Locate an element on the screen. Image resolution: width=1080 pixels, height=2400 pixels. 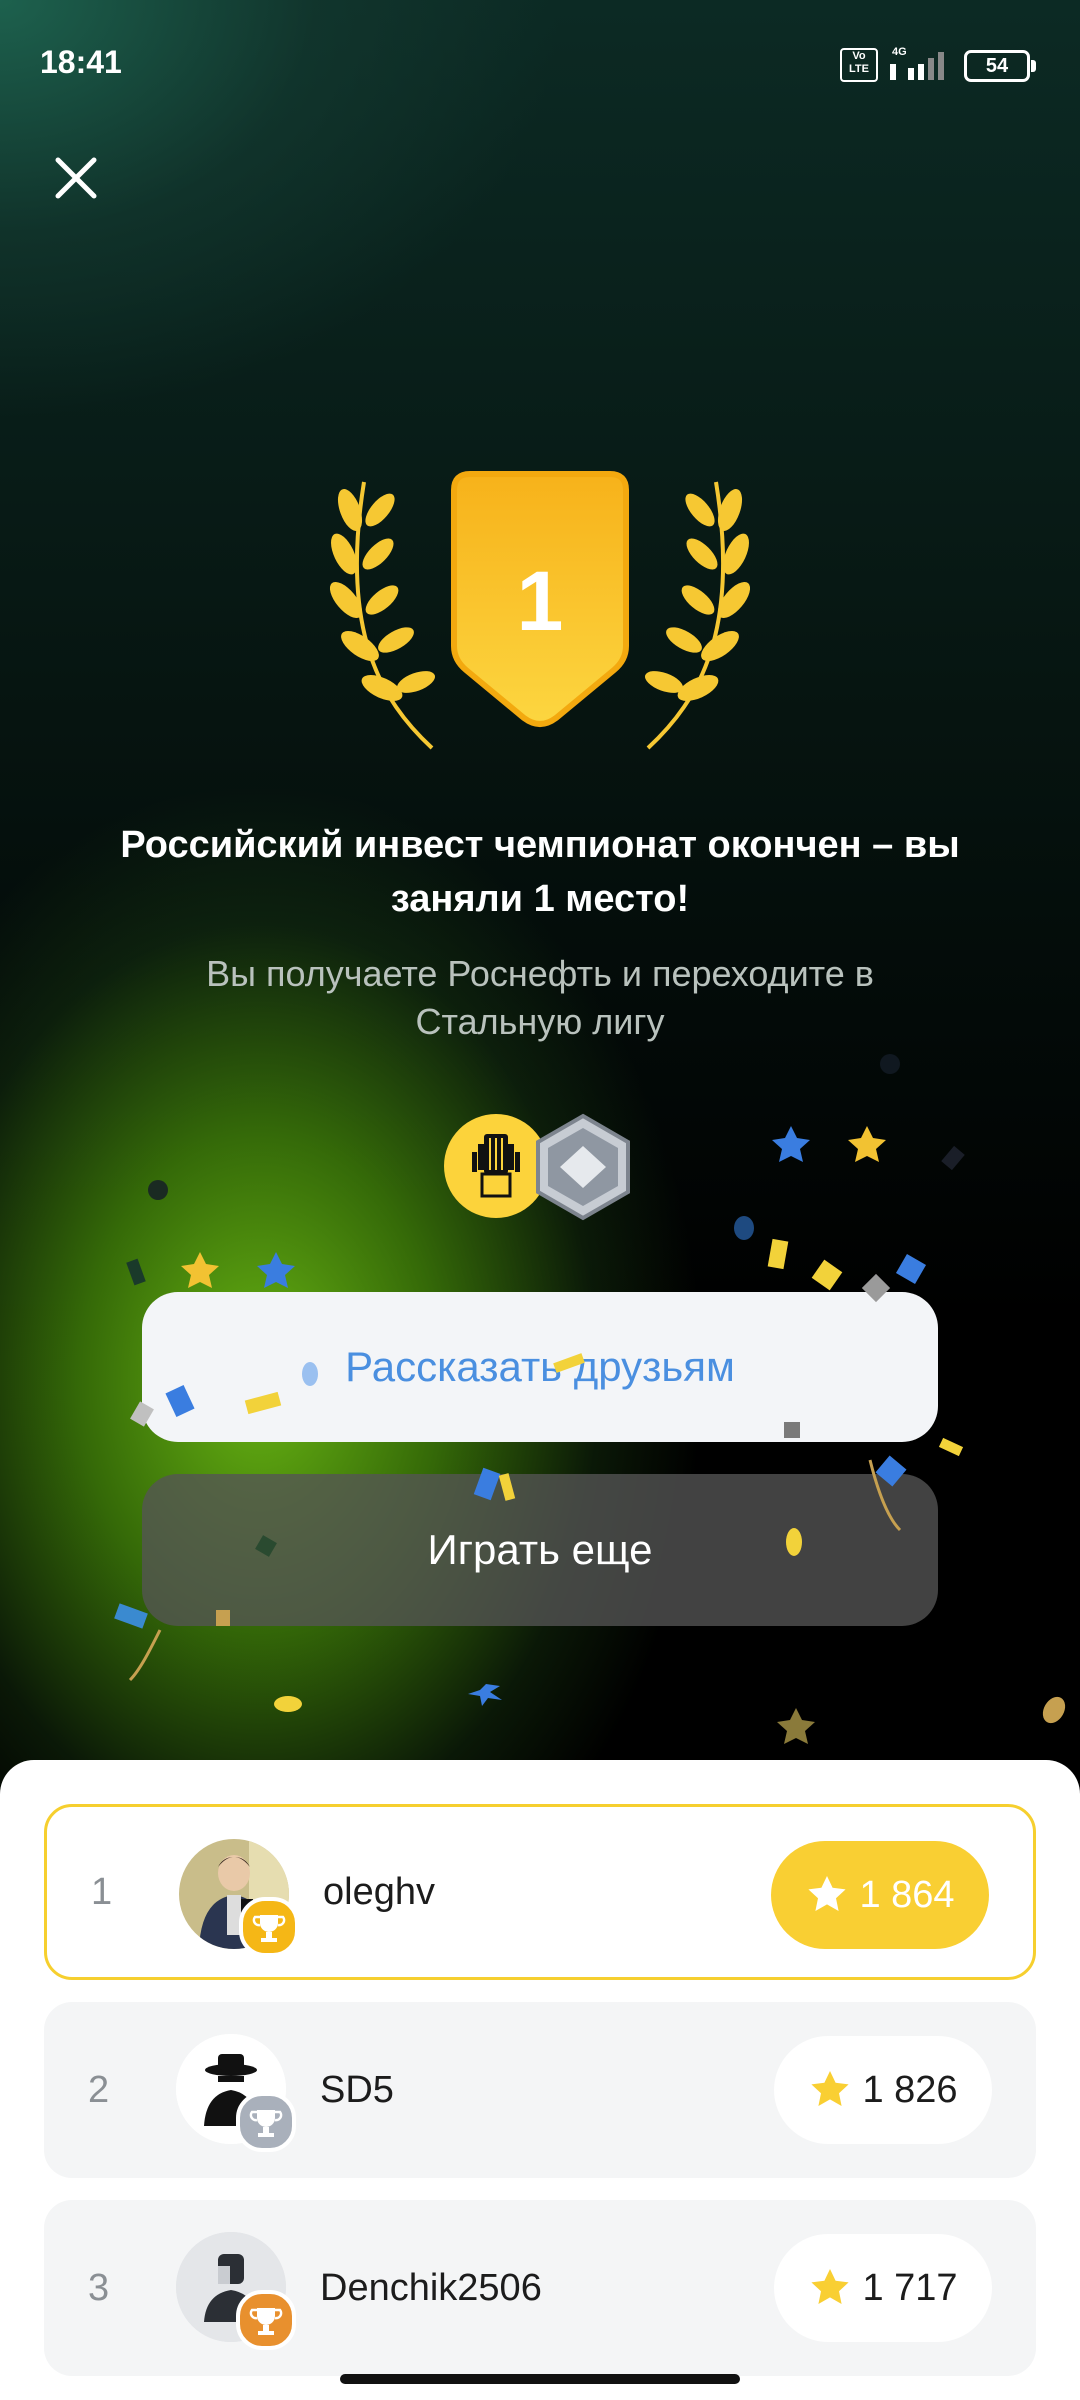
volte-icon: Vo LTE is located at coordinates (859, 65).